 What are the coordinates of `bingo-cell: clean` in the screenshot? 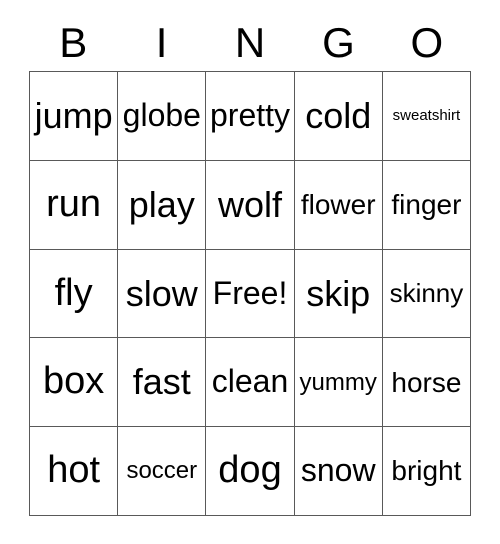 It's located at (250, 383).